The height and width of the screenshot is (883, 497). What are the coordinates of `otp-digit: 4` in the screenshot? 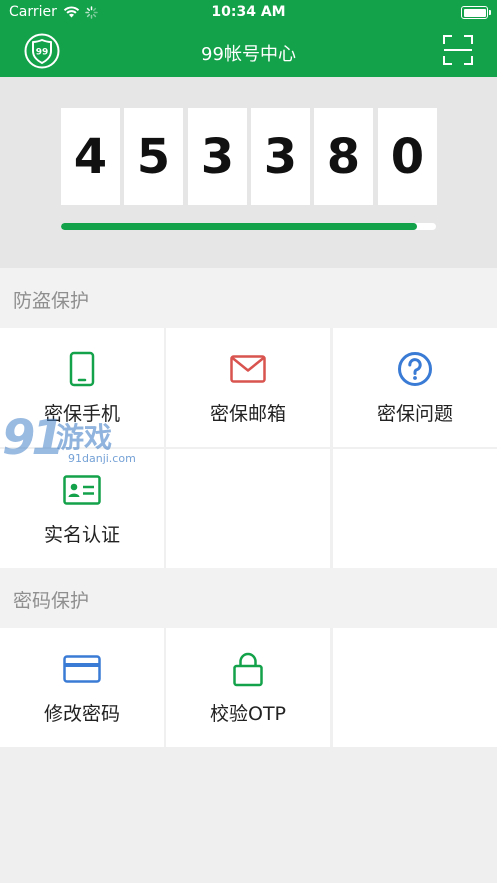 It's located at (90, 156).